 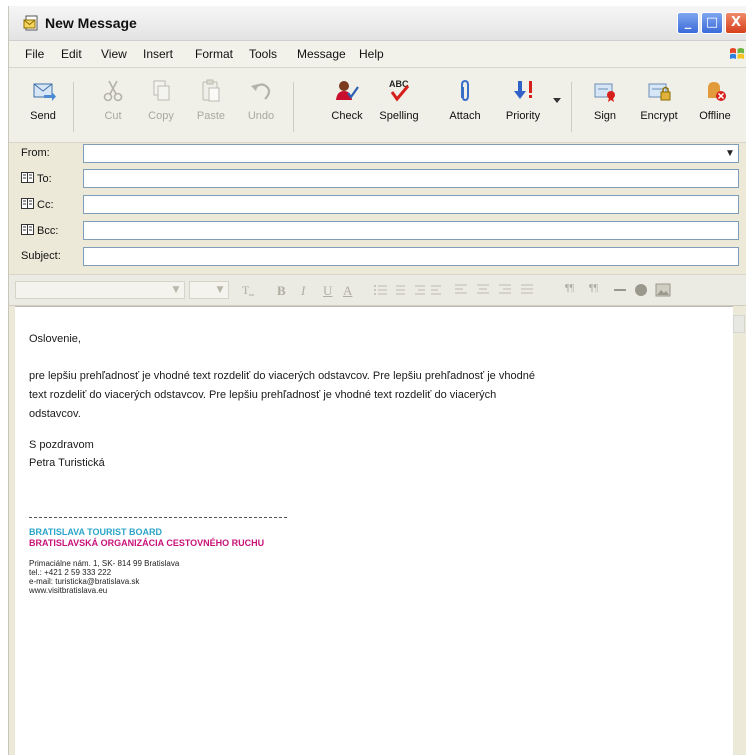 What do you see at coordinates (84, 581) in the screenshot?
I see `signature-email: e-mail: turisticka@bratislava.sk` at bounding box center [84, 581].